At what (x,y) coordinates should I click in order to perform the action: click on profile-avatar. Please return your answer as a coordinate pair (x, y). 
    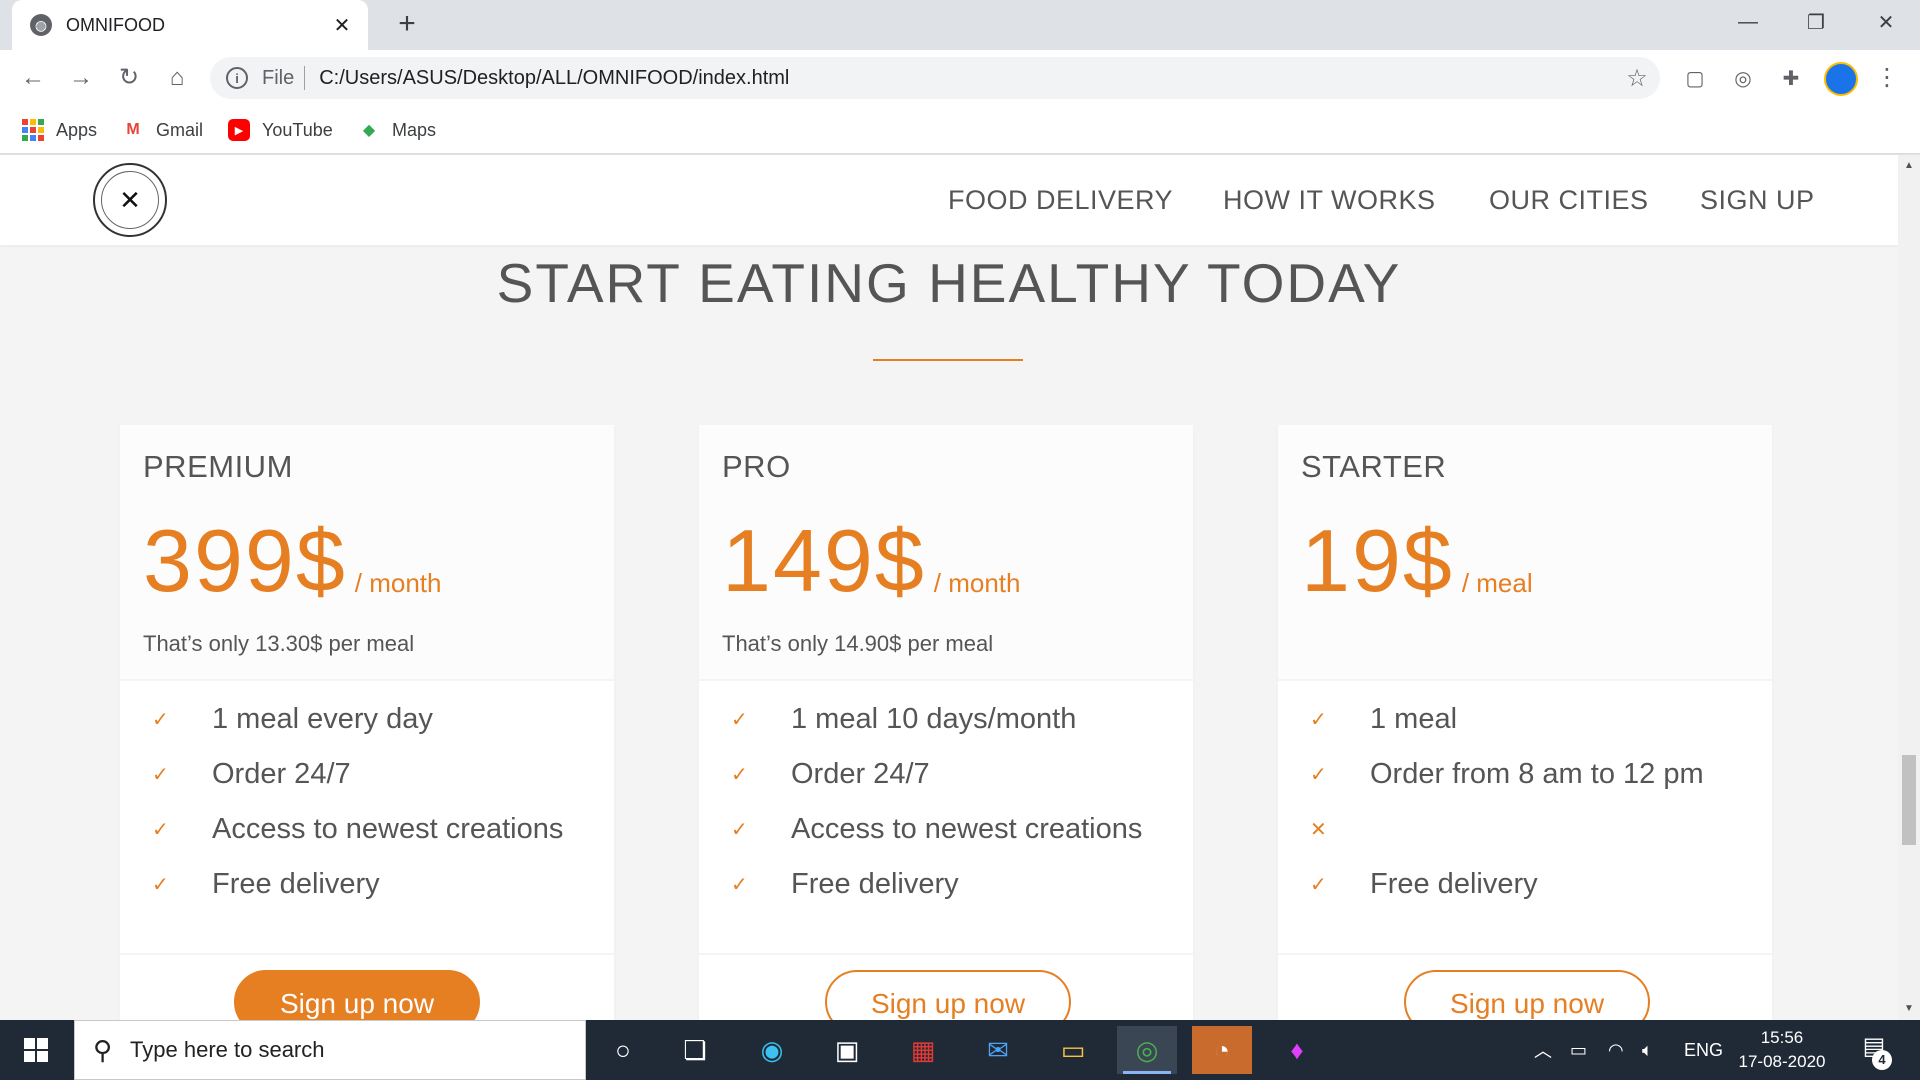
    Looking at the image, I should click on (1841, 79).